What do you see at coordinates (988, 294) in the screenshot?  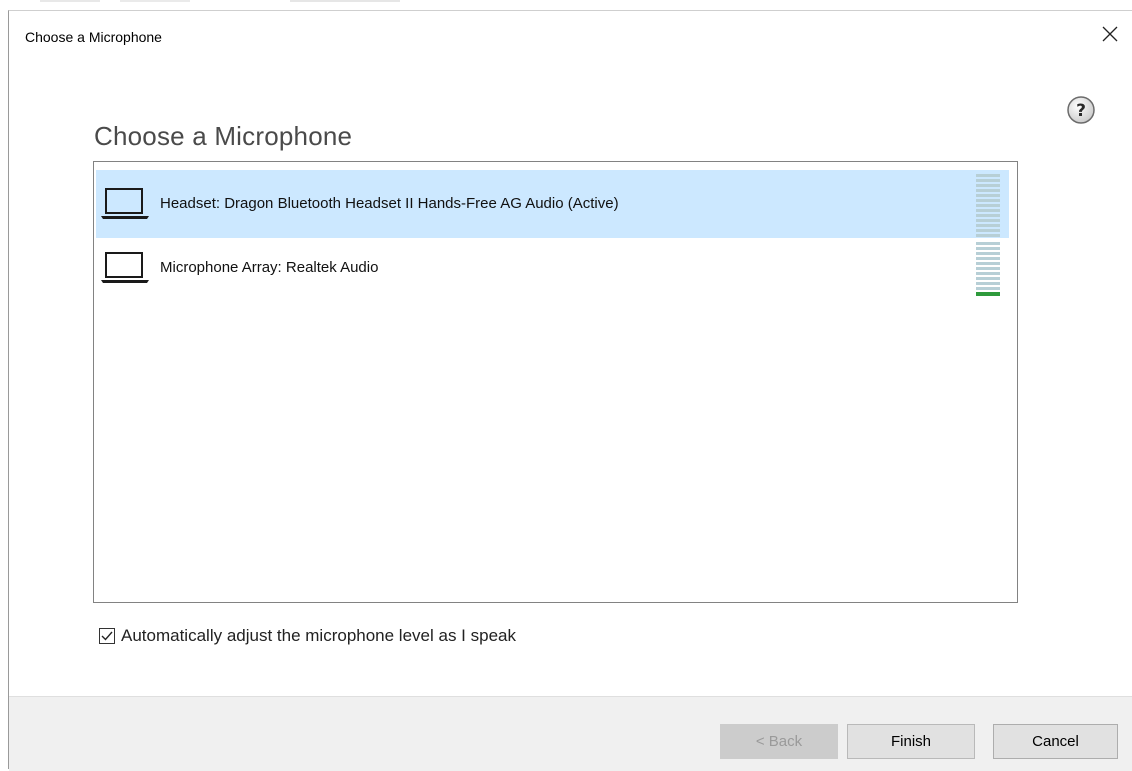 I see `level-meter-segment-active` at bounding box center [988, 294].